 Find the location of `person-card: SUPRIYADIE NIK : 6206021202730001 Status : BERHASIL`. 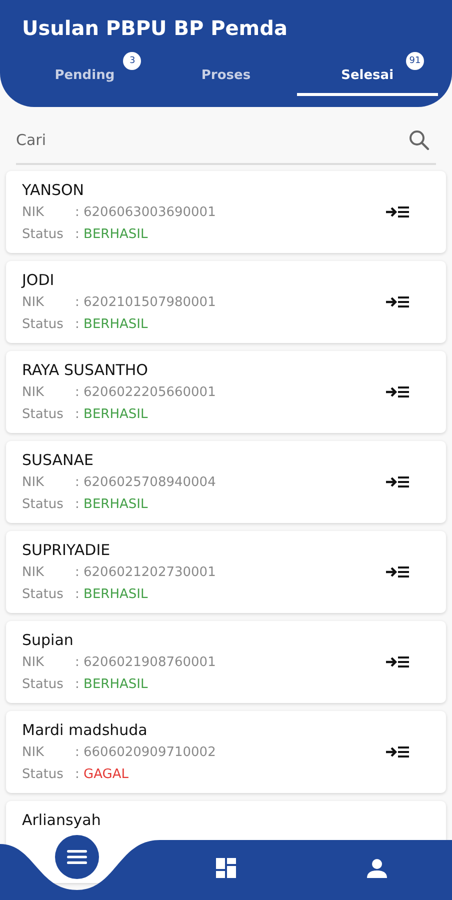

person-card: SUPRIYADIE NIK : 6206021202730001 Status : BERHASIL is located at coordinates (226, 572).